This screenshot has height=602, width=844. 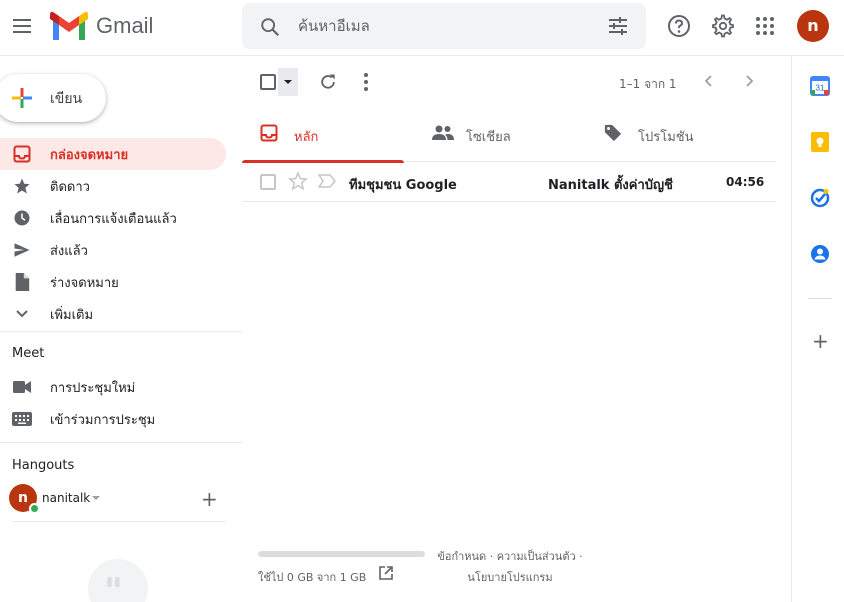 What do you see at coordinates (817, 329) in the screenshot?
I see `side-panel: 31 +` at bounding box center [817, 329].